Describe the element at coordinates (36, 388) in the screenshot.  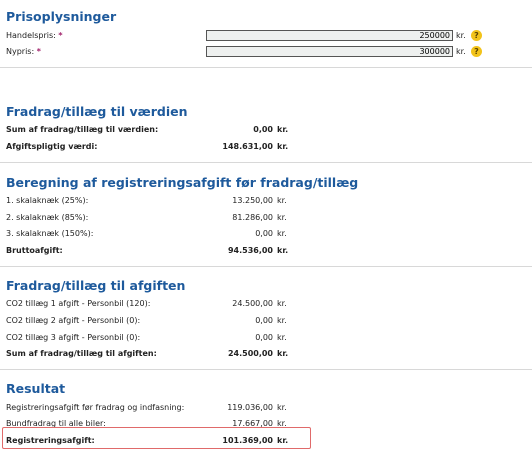
I see `section-title-resultat: Resultat` at that location.